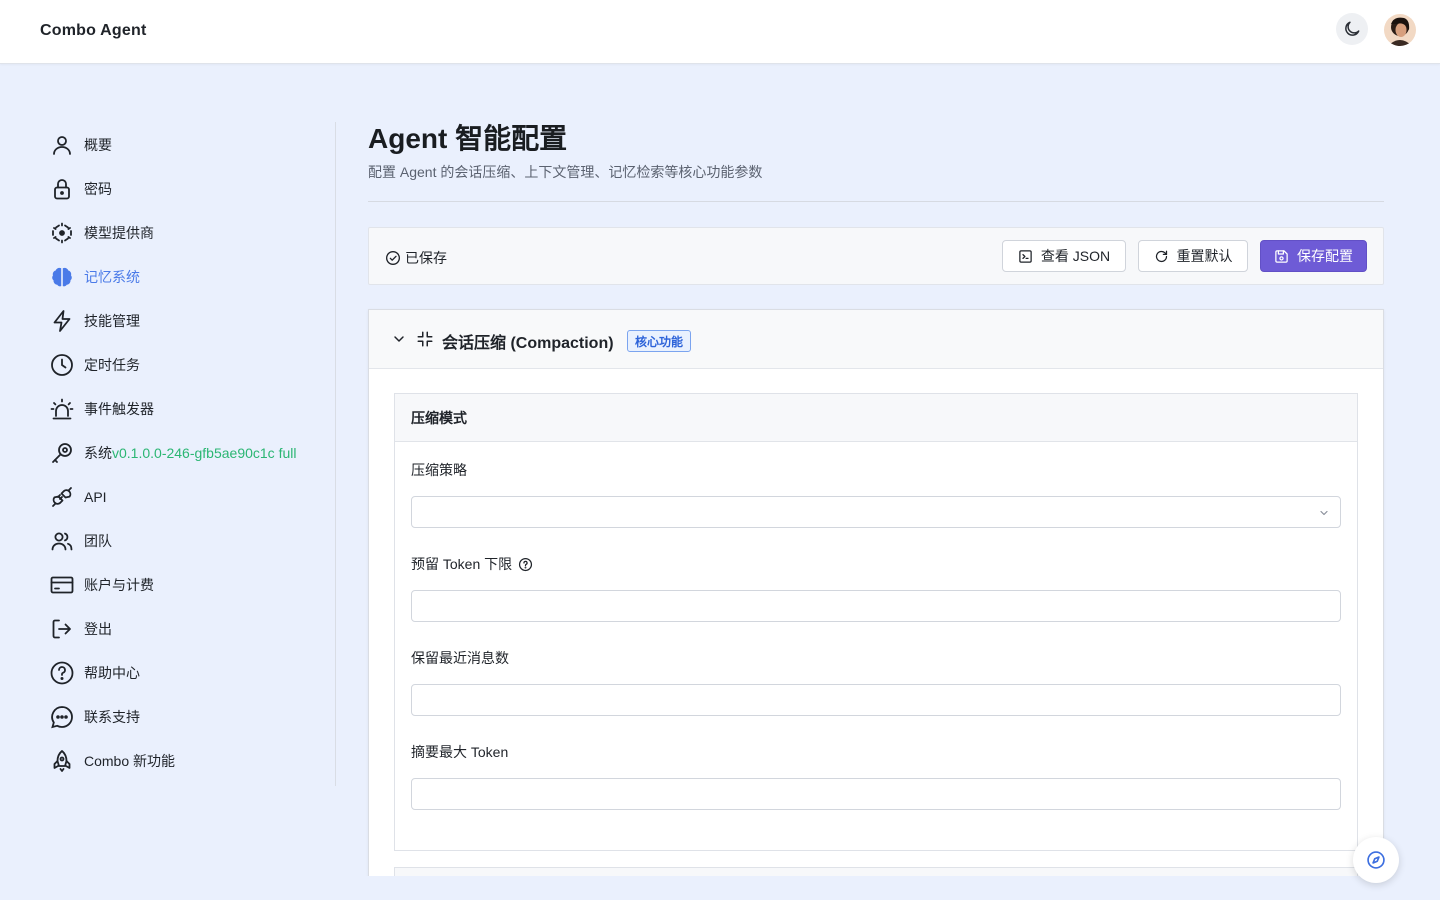 This screenshot has height=900, width=1440. I want to click on reserve-tokens-label-text: 预留 Token 下限, so click(462, 564).